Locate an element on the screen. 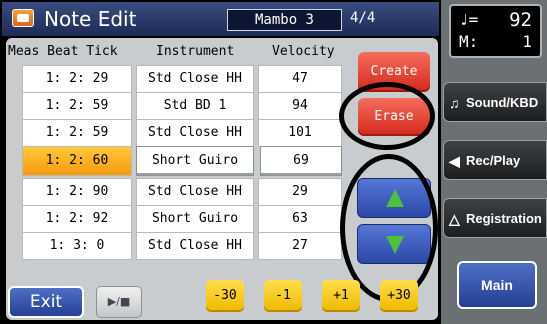 Image resolution: width=547 pixels, height=324 pixels. time-signature: 4/4 is located at coordinates (363, 18).